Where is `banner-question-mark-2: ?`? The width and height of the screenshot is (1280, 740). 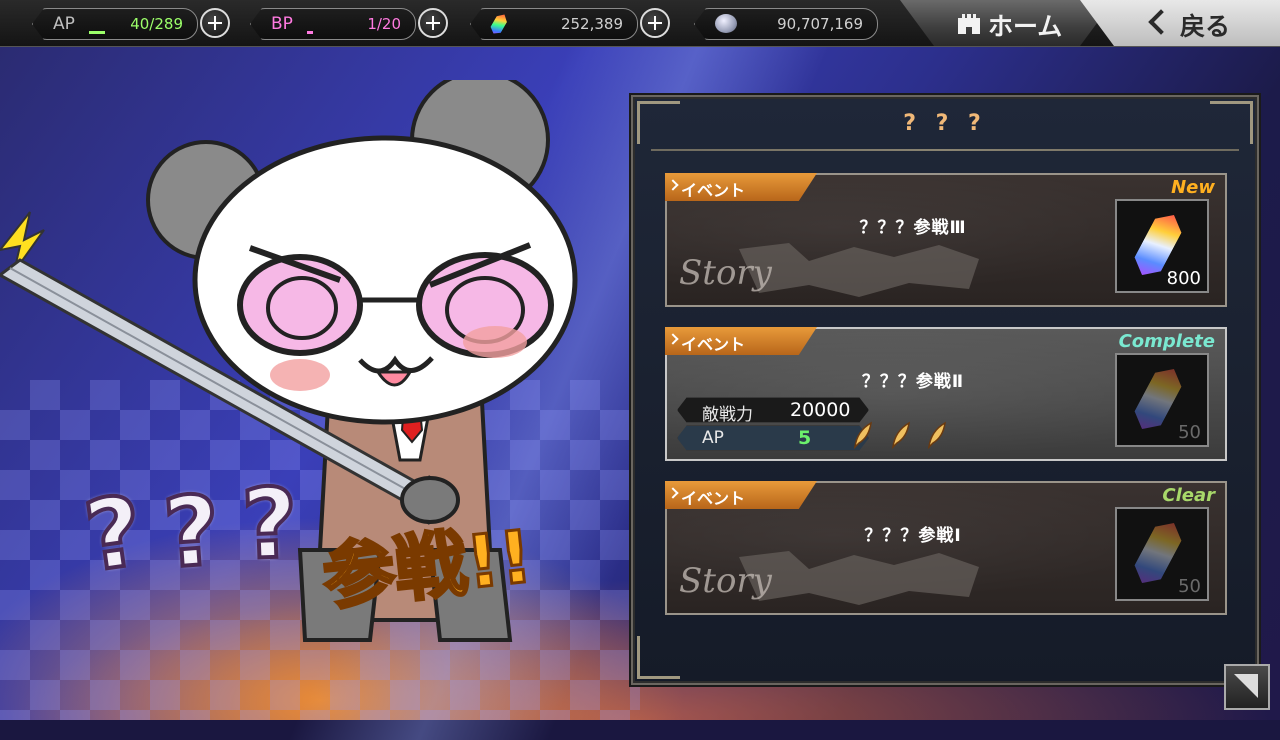
banner-question-mark-2: ? is located at coordinates (191, 532).